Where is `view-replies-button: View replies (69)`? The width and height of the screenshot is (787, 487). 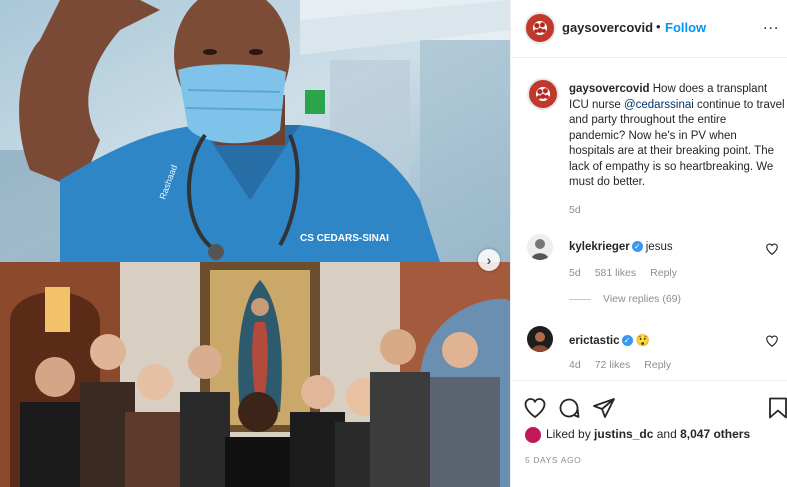 view-replies-button: View replies (69) is located at coordinates (625, 299).